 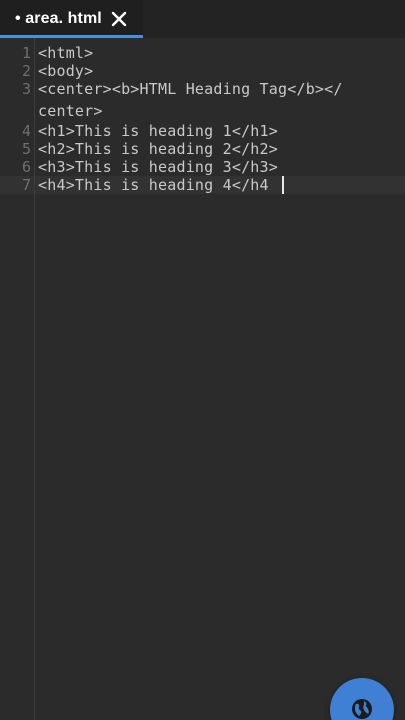 I want to click on tab-bar: • area. html, so click(x=202, y=19).